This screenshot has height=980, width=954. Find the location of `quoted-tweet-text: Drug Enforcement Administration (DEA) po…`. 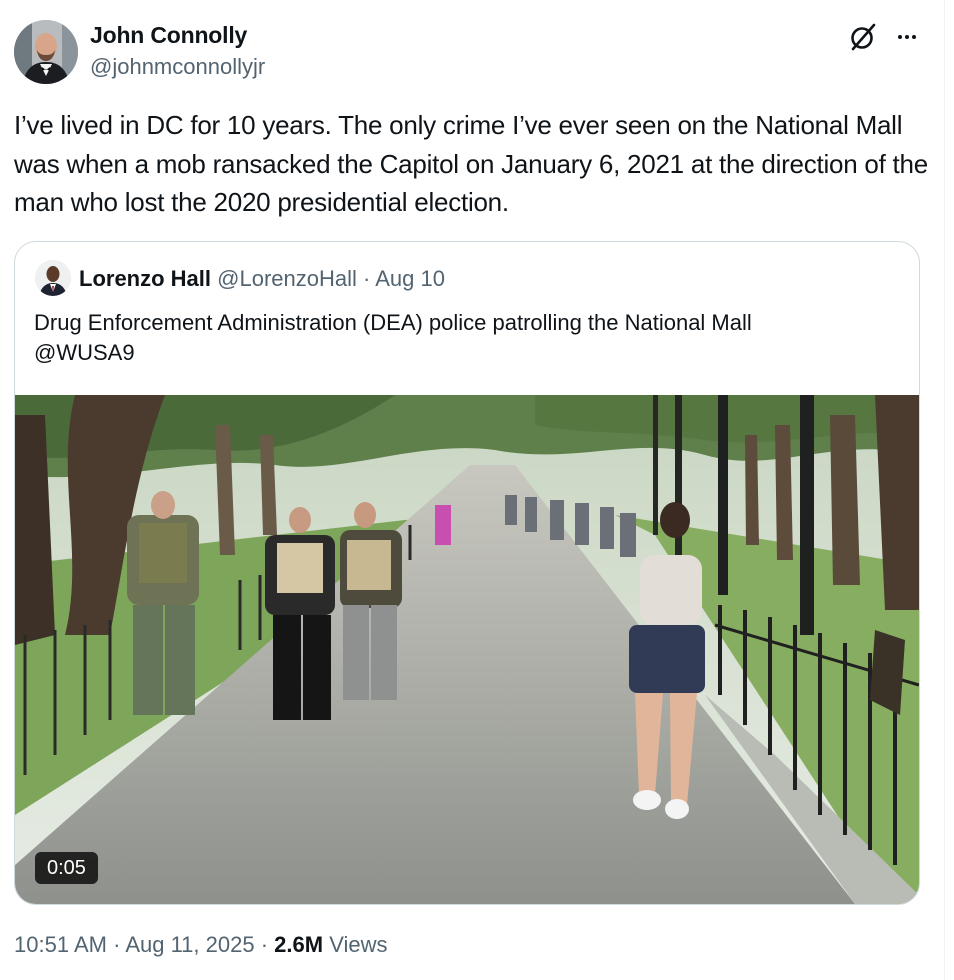

quoted-tweet-text: Drug Enforcement Administration (DEA) po… is located at coordinates (393, 337).